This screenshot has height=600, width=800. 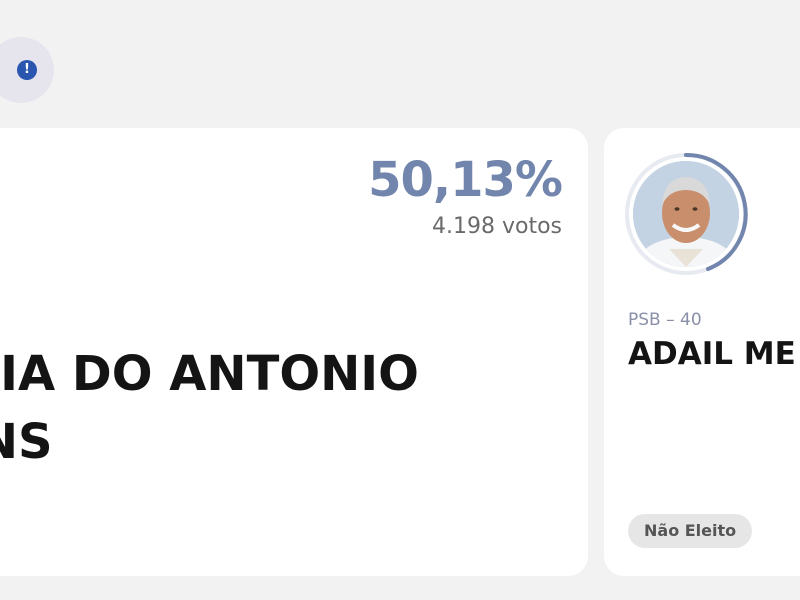 I want to click on vote-percentage: 50,13%, so click(x=465, y=180).